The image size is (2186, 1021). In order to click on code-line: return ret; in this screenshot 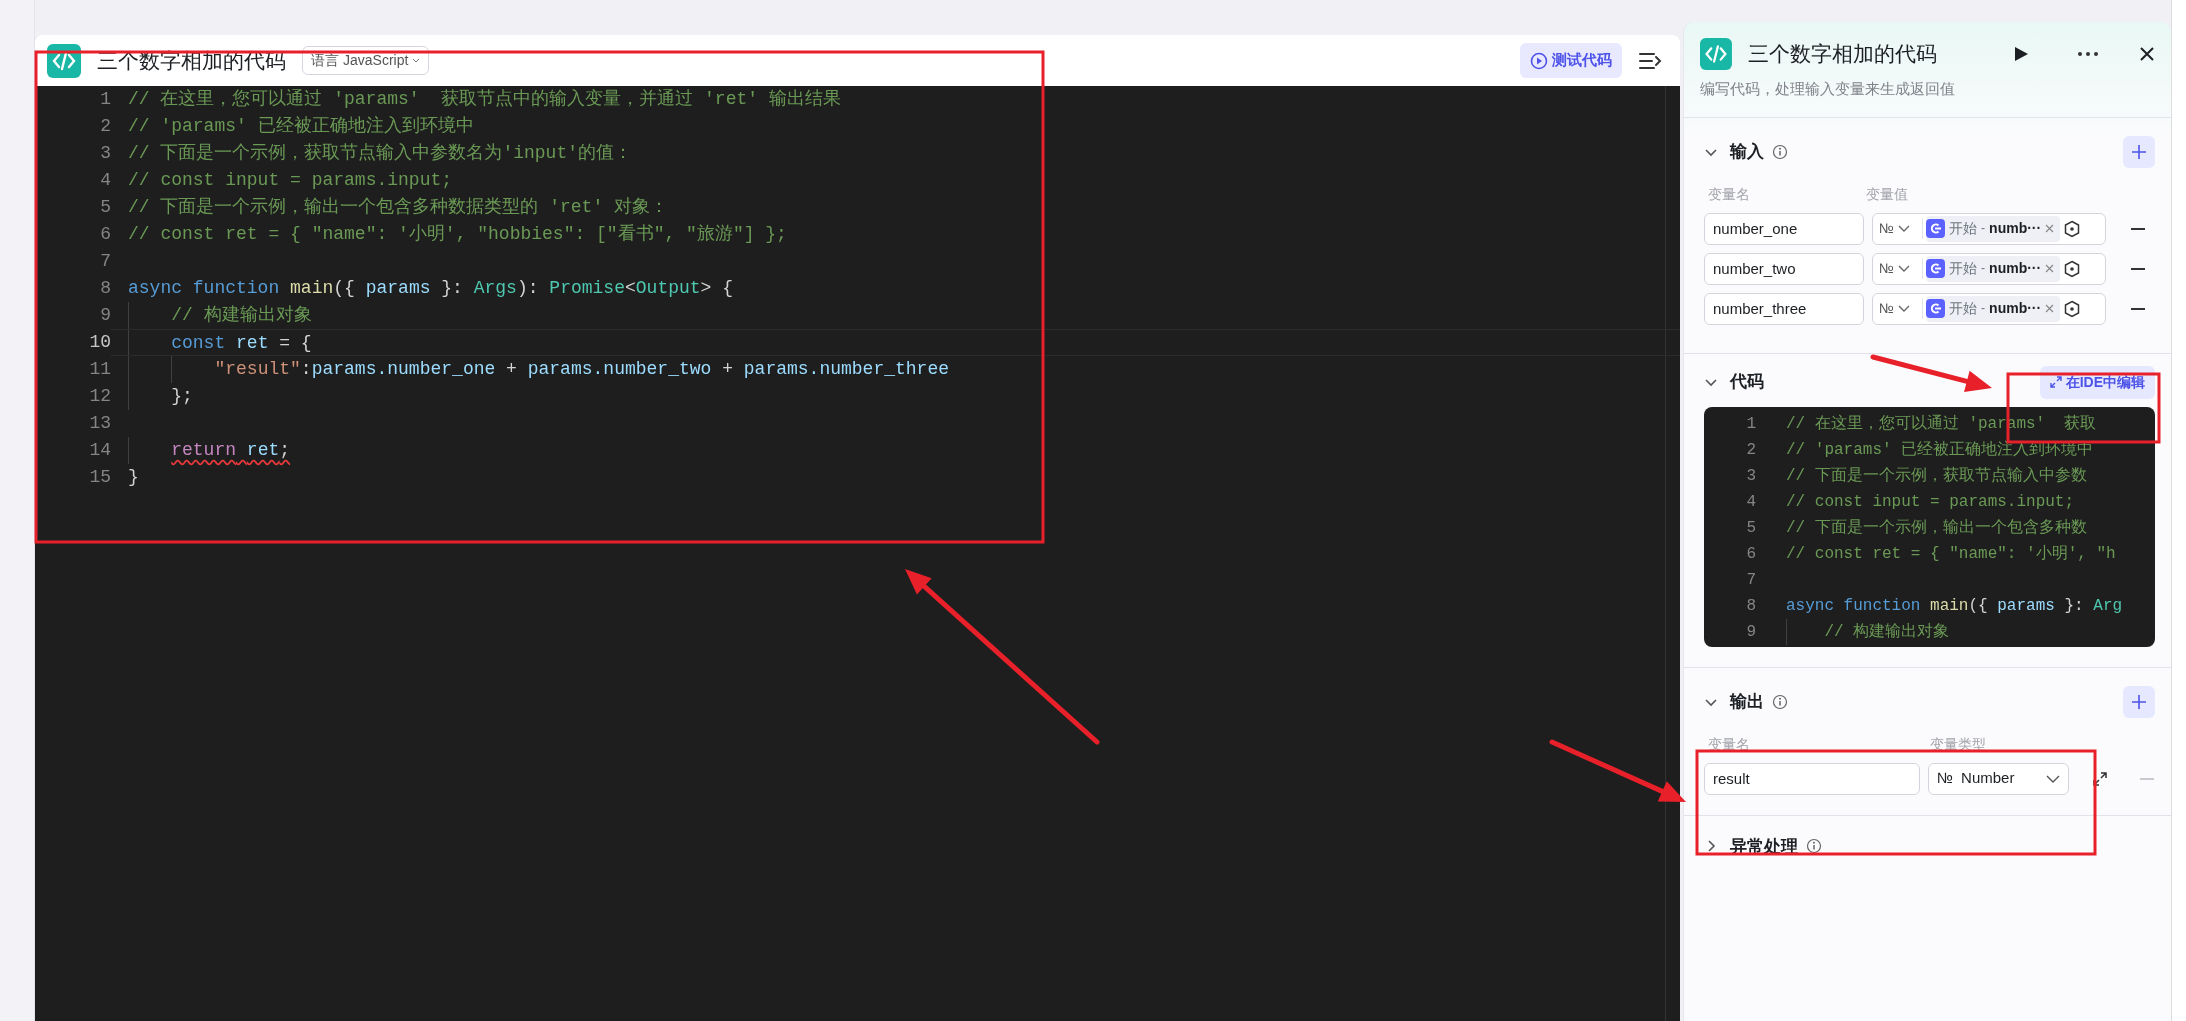, I will do `click(230, 450)`.